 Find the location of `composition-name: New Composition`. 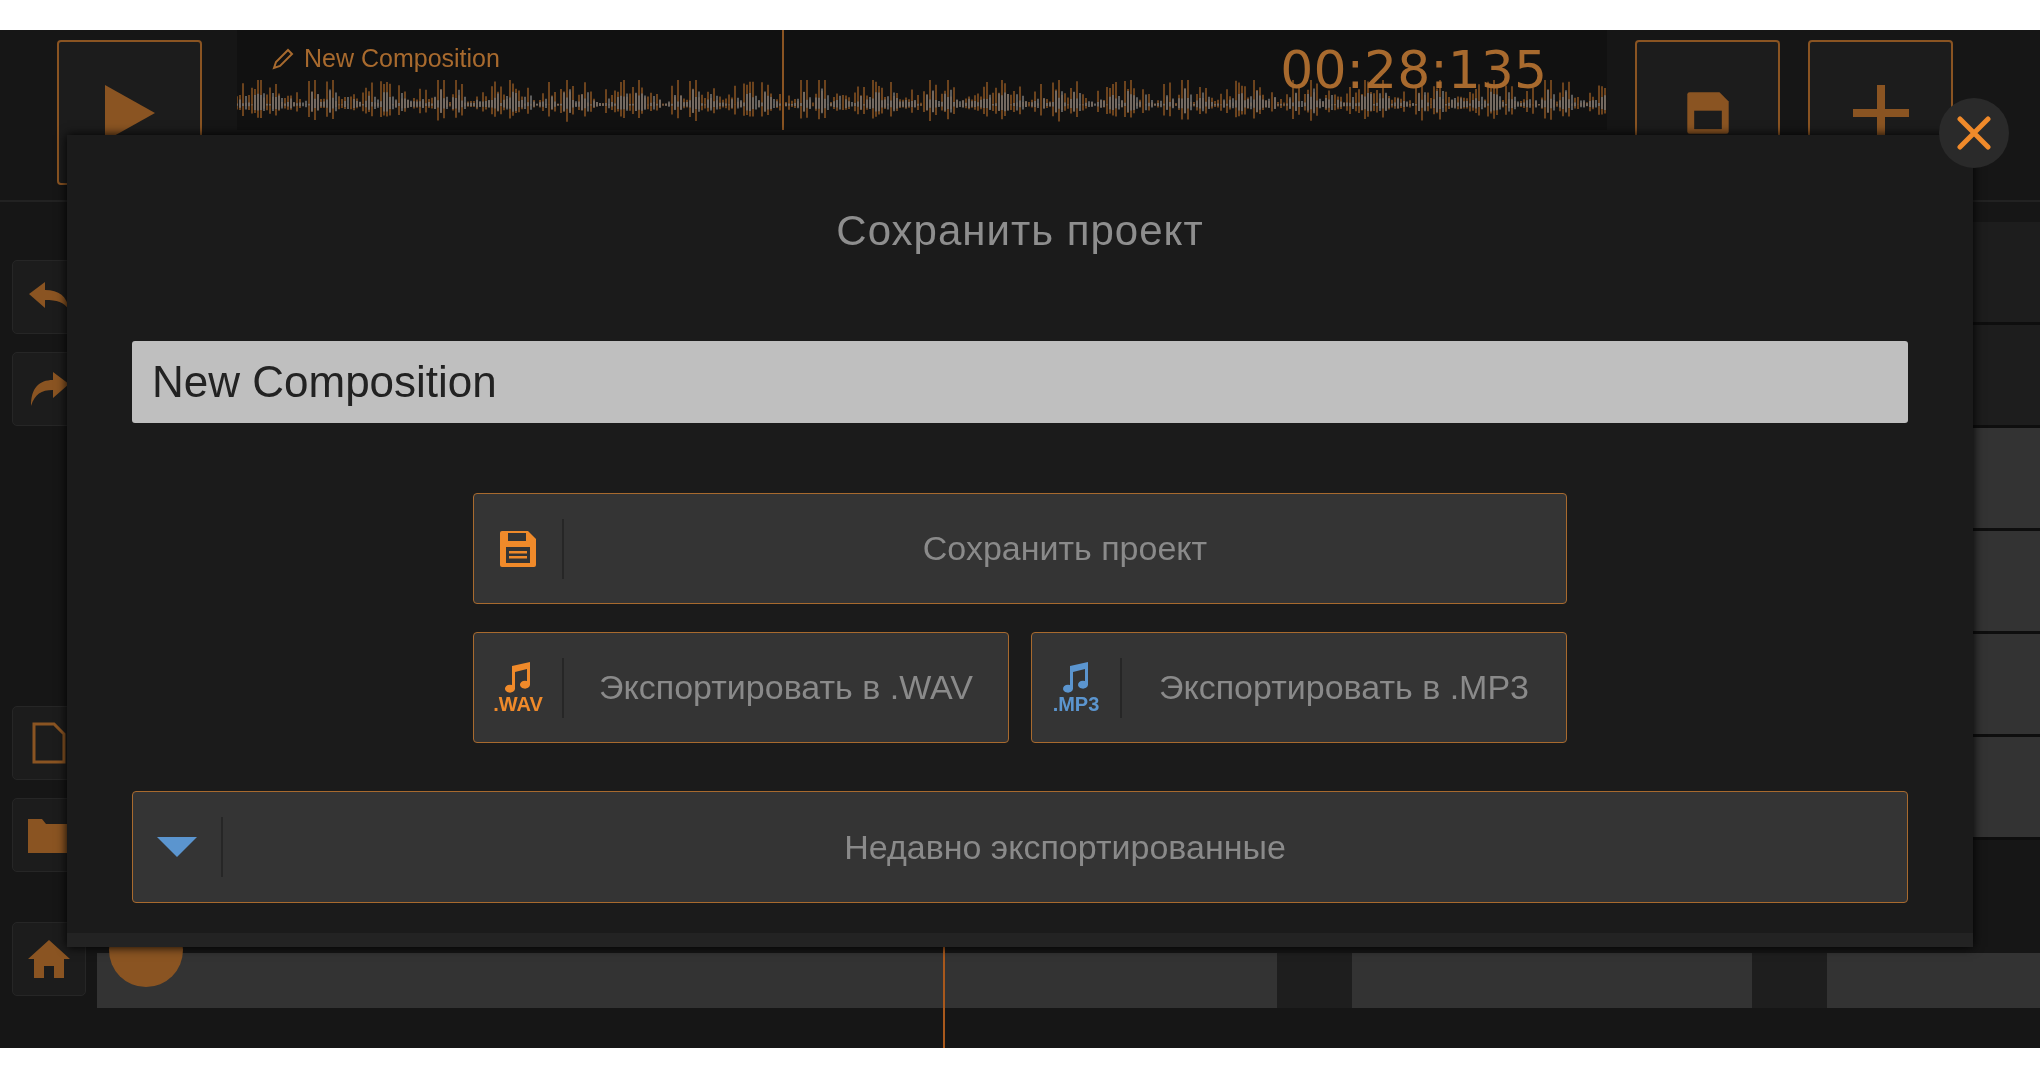

composition-name: New Composition is located at coordinates (402, 58).